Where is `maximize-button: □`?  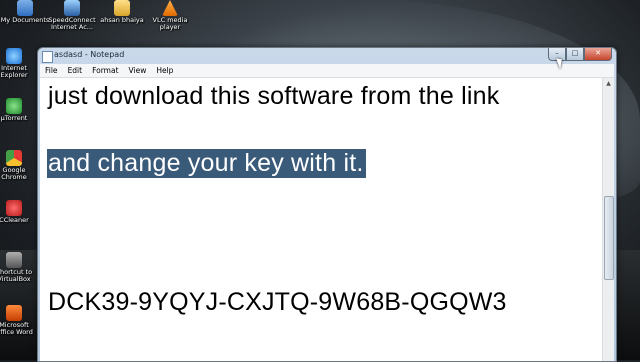
maximize-button: □ is located at coordinates (575, 54).